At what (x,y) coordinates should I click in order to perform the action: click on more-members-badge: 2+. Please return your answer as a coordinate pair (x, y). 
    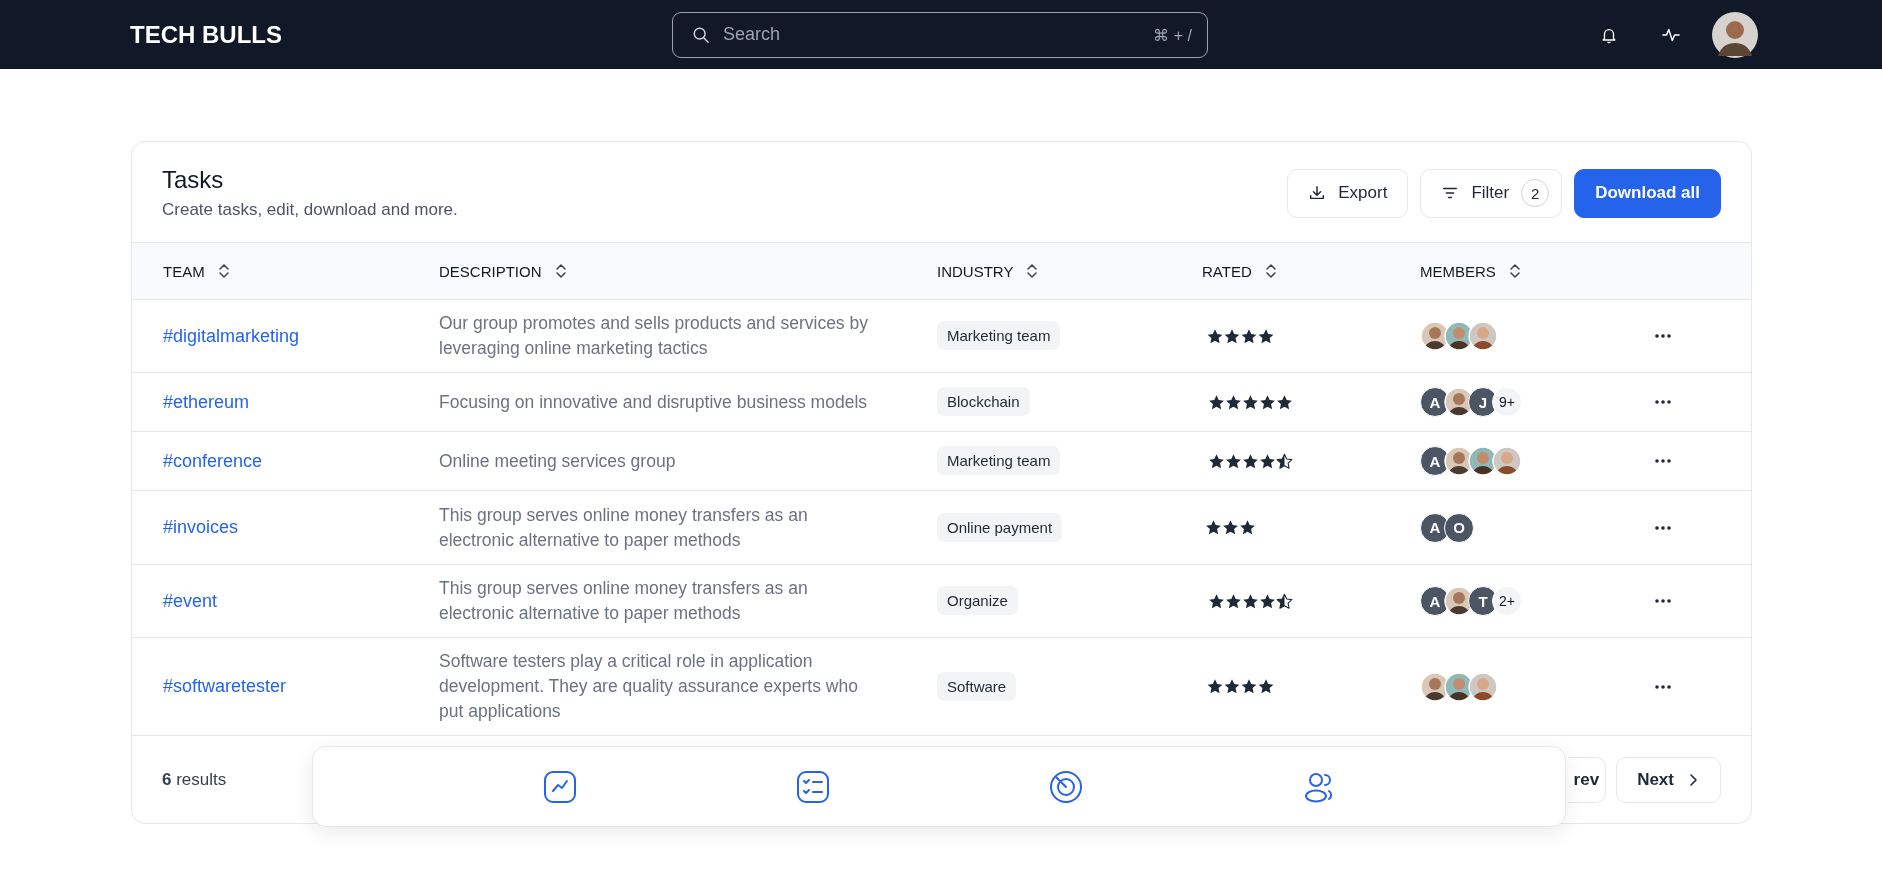
    Looking at the image, I should click on (1507, 601).